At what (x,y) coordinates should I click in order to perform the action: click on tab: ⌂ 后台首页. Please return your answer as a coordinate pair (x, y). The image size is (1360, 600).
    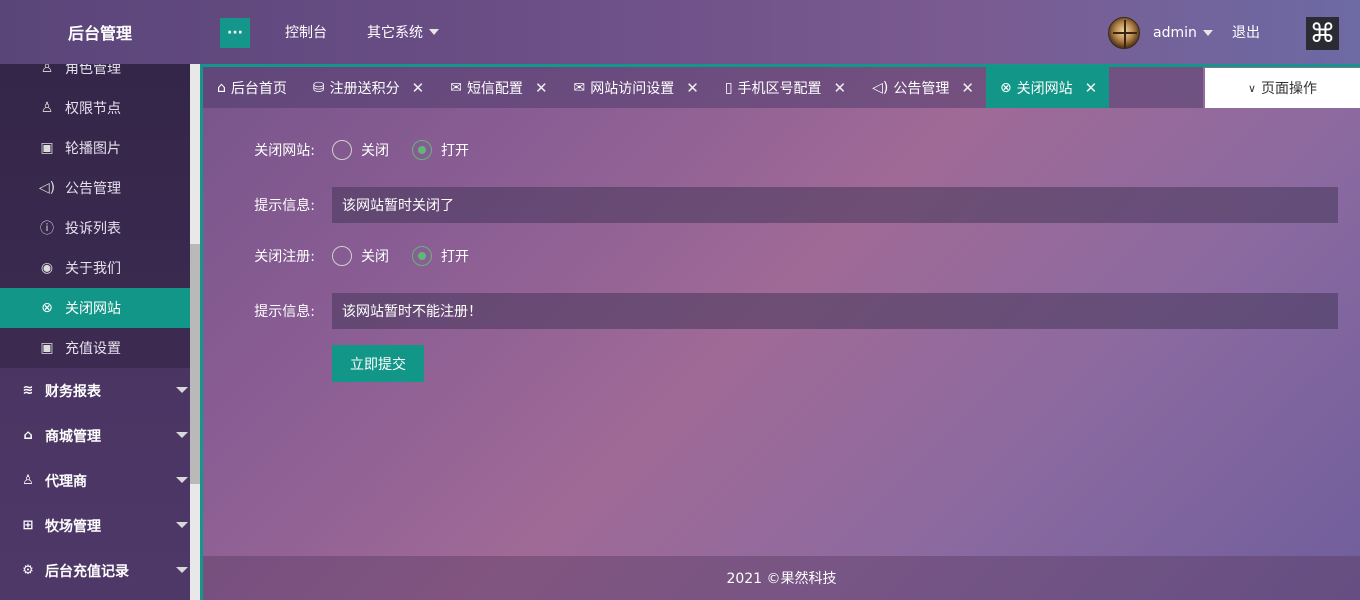
    Looking at the image, I should click on (251, 87).